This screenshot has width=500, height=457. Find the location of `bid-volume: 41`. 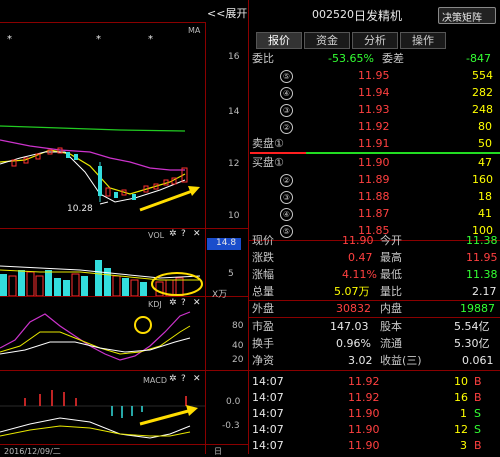

bid-volume: 41 is located at coordinates (485, 213).